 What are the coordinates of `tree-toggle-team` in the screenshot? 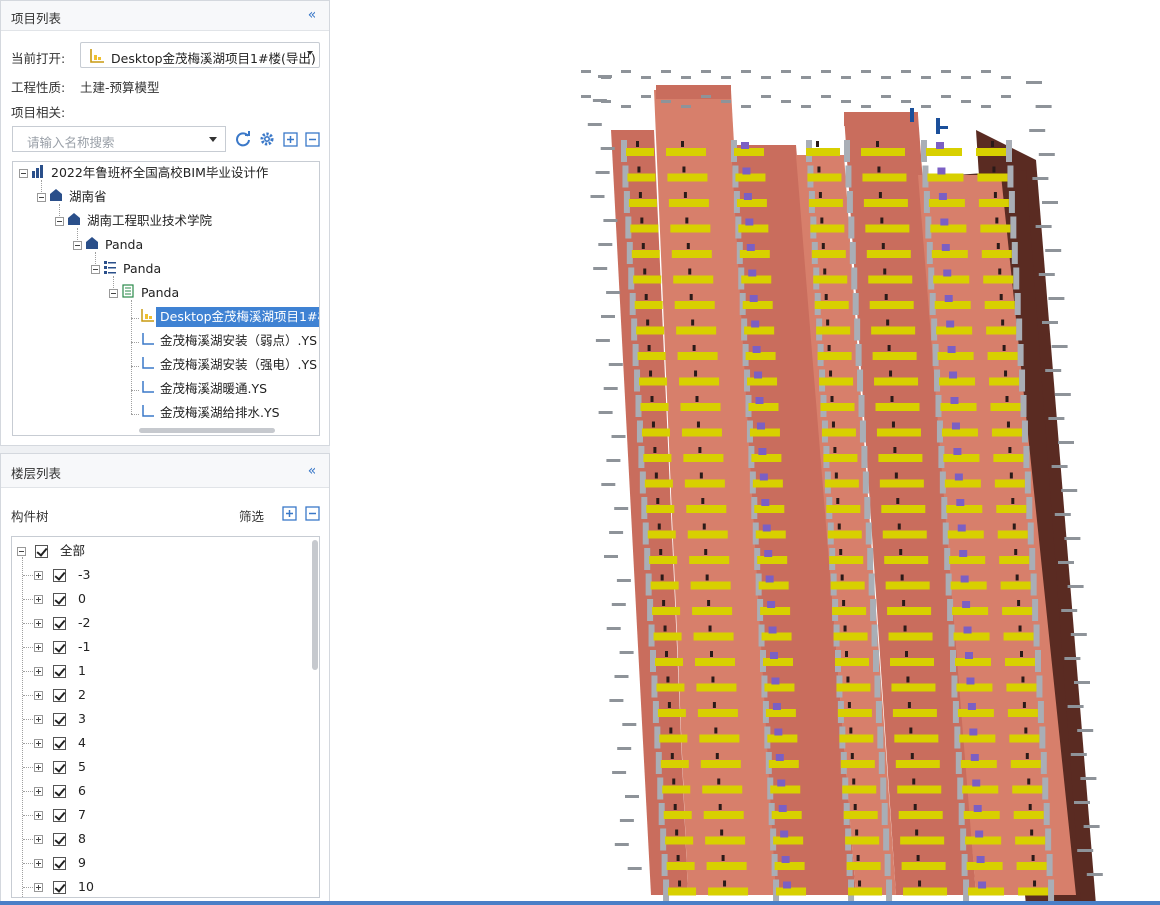 It's located at (77, 245).